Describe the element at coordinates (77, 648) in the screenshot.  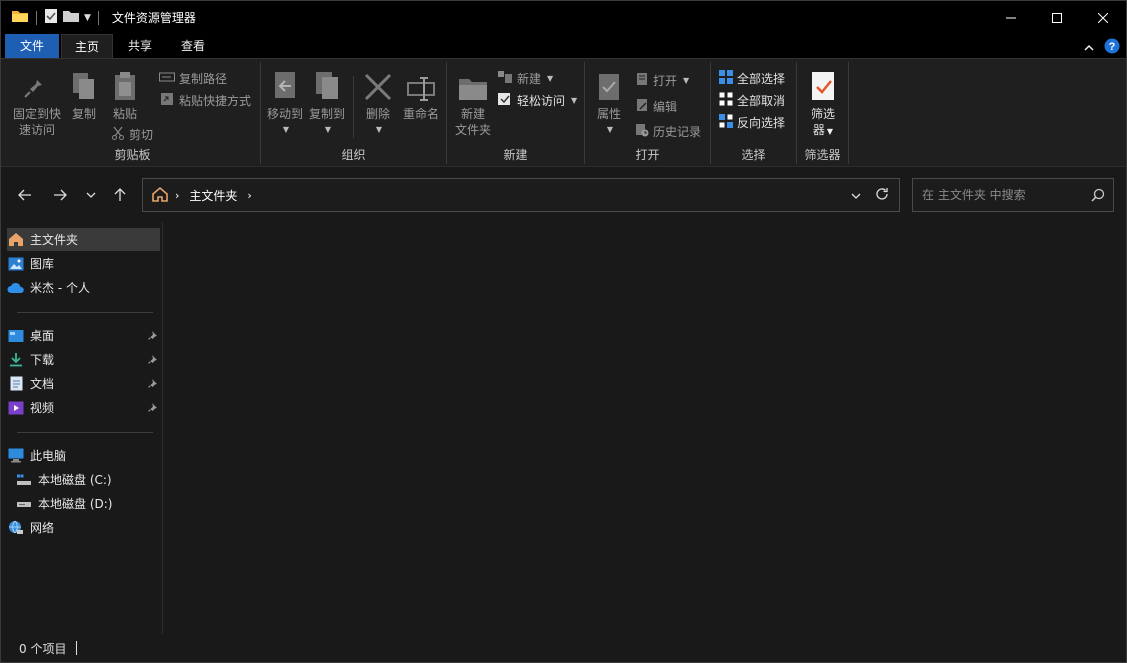
I see `status-separator` at that location.